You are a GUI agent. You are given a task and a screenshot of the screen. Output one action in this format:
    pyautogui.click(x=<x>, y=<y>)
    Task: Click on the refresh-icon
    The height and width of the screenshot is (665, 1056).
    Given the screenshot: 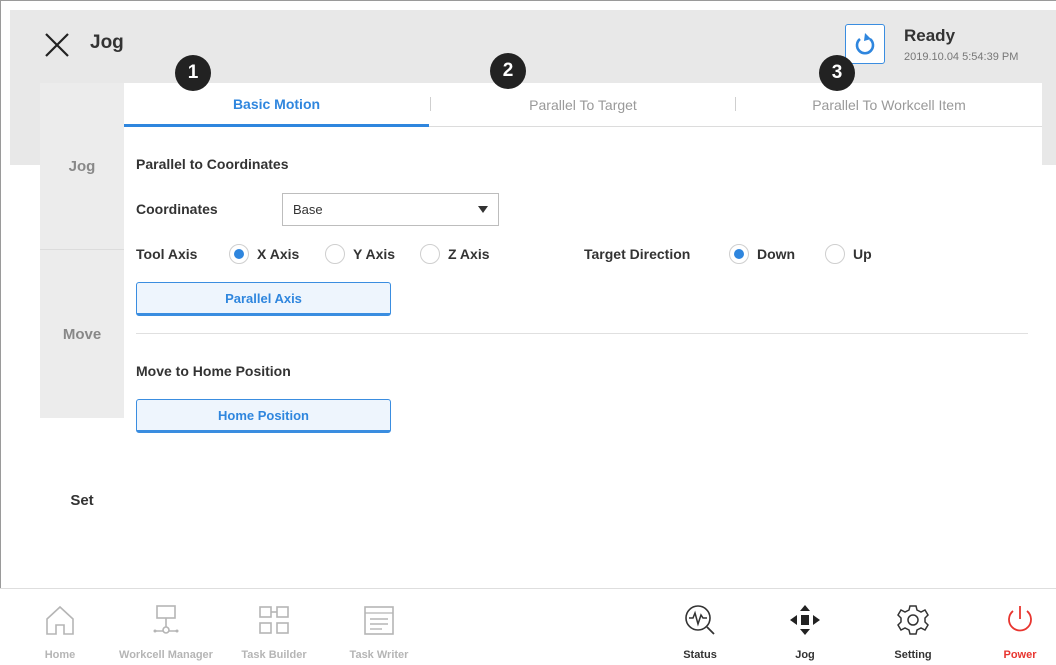 What is the action you would take?
    pyautogui.click(x=865, y=44)
    